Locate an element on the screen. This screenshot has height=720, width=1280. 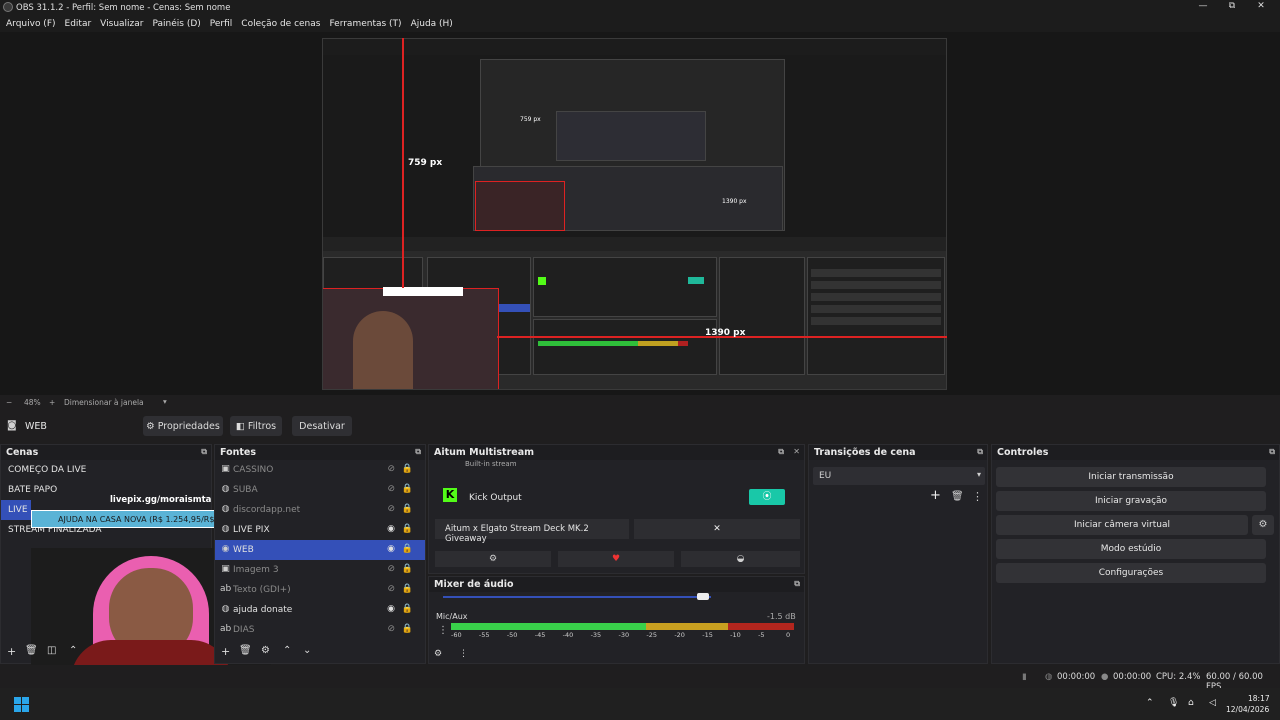
studio-mode-button: Modo estúdio is located at coordinates (1131, 549).